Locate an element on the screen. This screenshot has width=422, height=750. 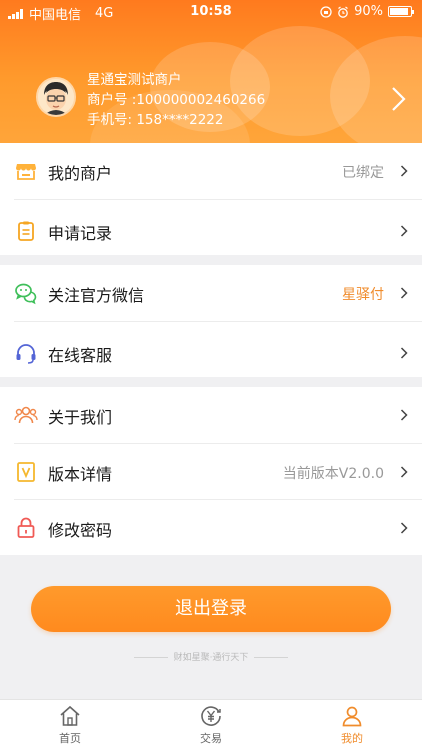
tab-home-label: 首页 is located at coordinates (70, 738).